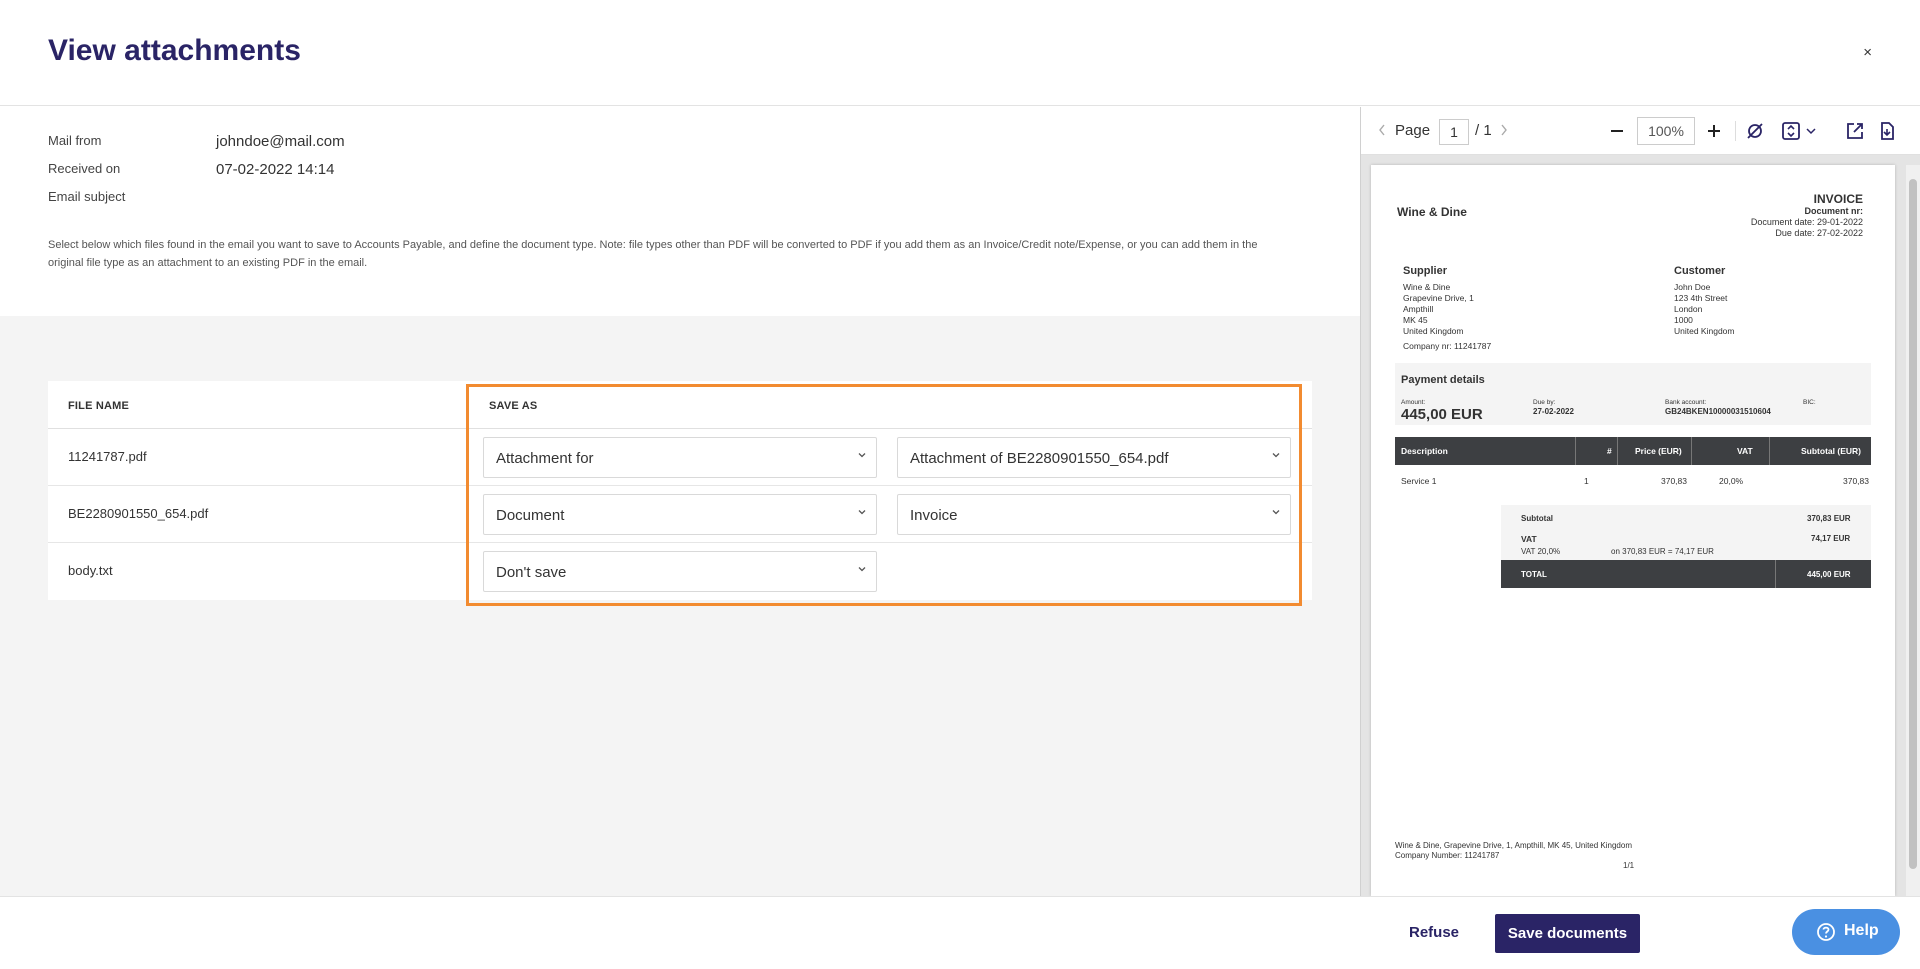 Image resolution: width=1920 pixels, height=969 pixels. I want to click on chevron-left-icon, so click(1382, 130).